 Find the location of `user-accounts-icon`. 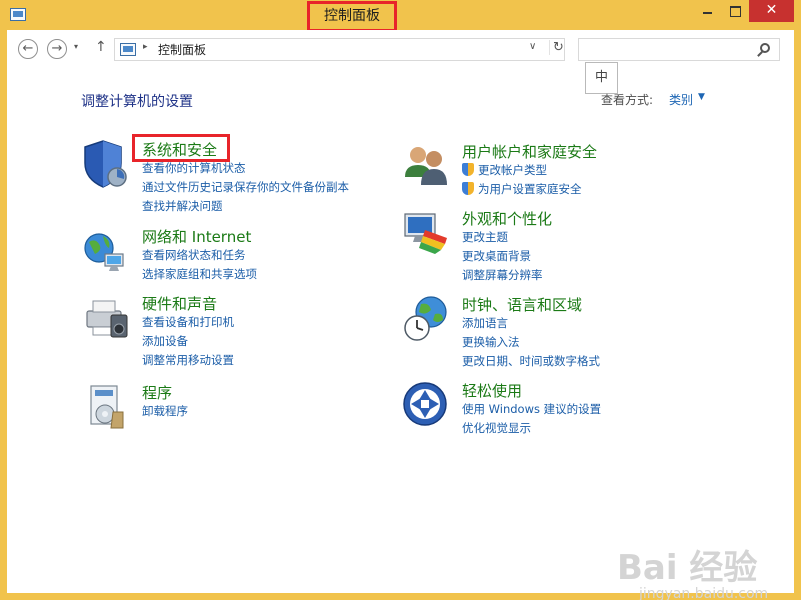

user-accounts-icon is located at coordinates (426, 166).